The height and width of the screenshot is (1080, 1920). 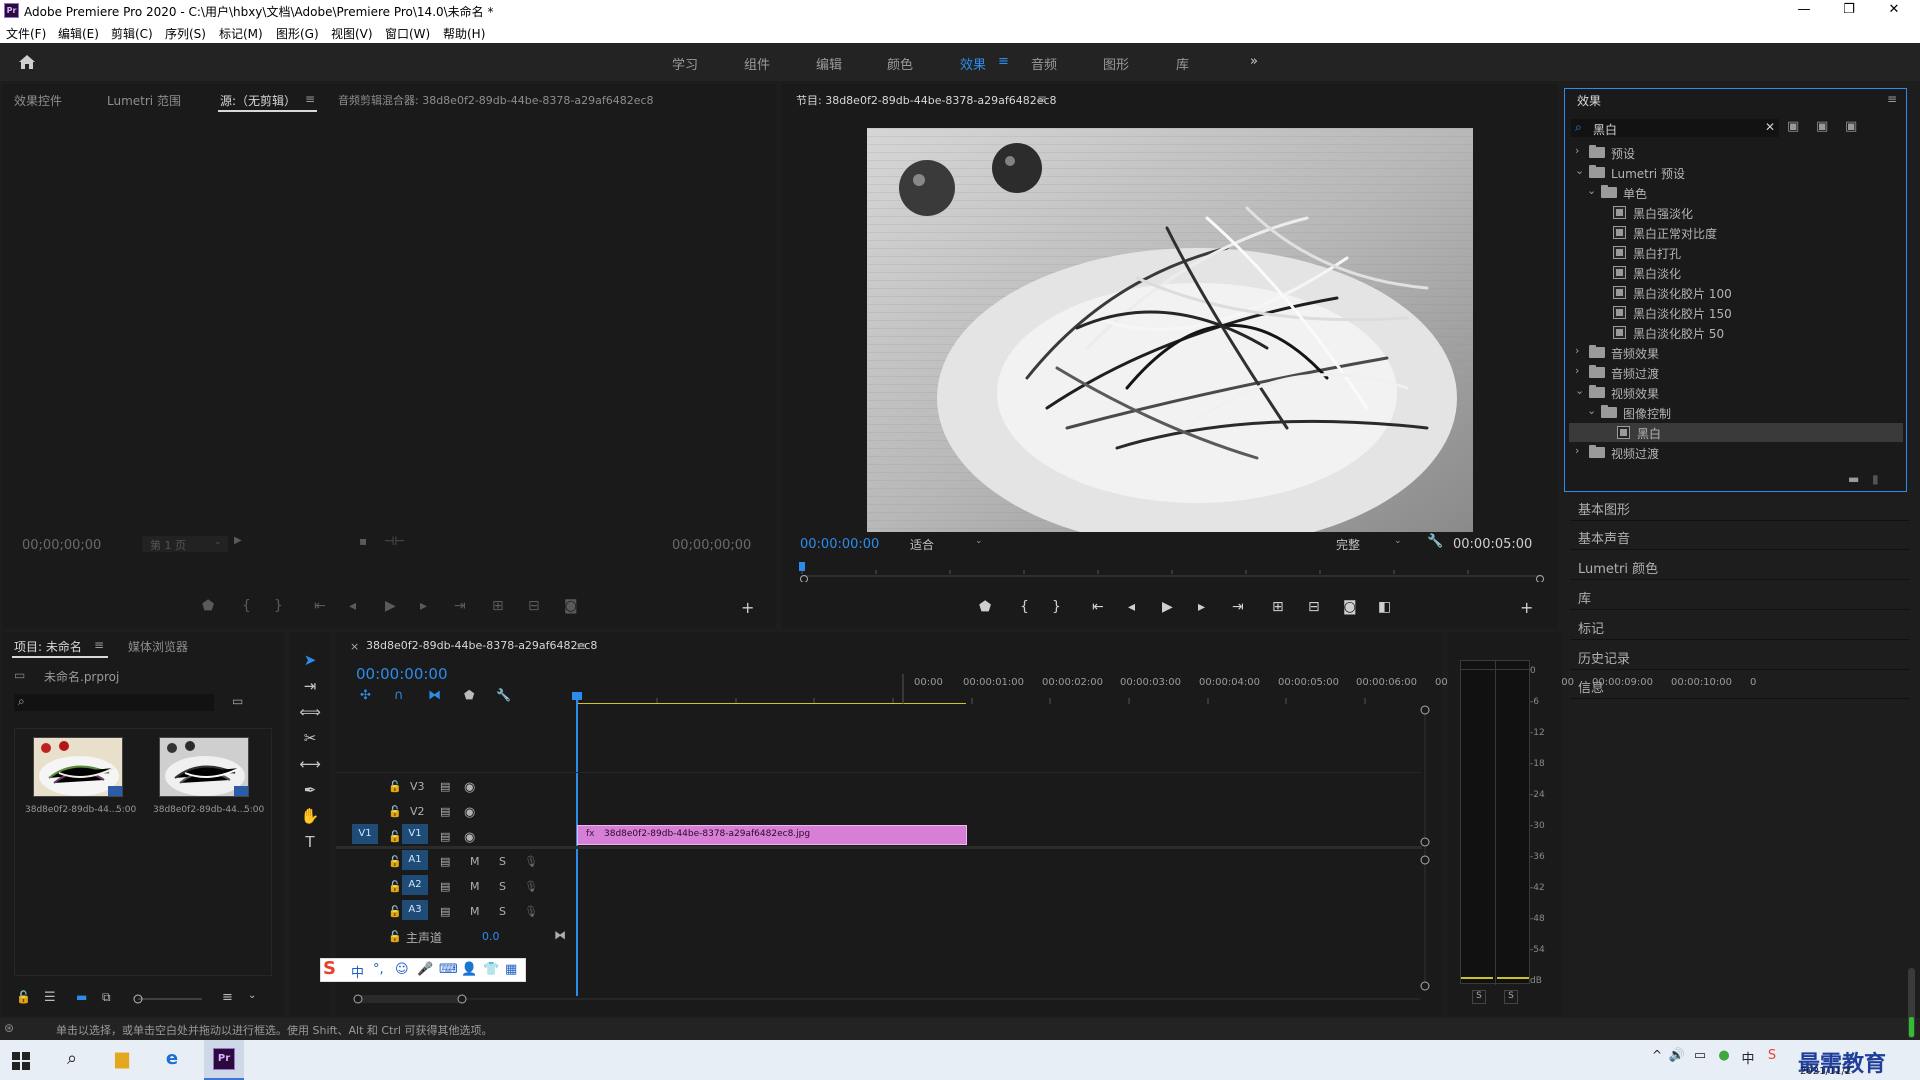 What do you see at coordinates (469, 695) in the screenshot?
I see `add-marker-icon: ⬟` at bounding box center [469, 695].